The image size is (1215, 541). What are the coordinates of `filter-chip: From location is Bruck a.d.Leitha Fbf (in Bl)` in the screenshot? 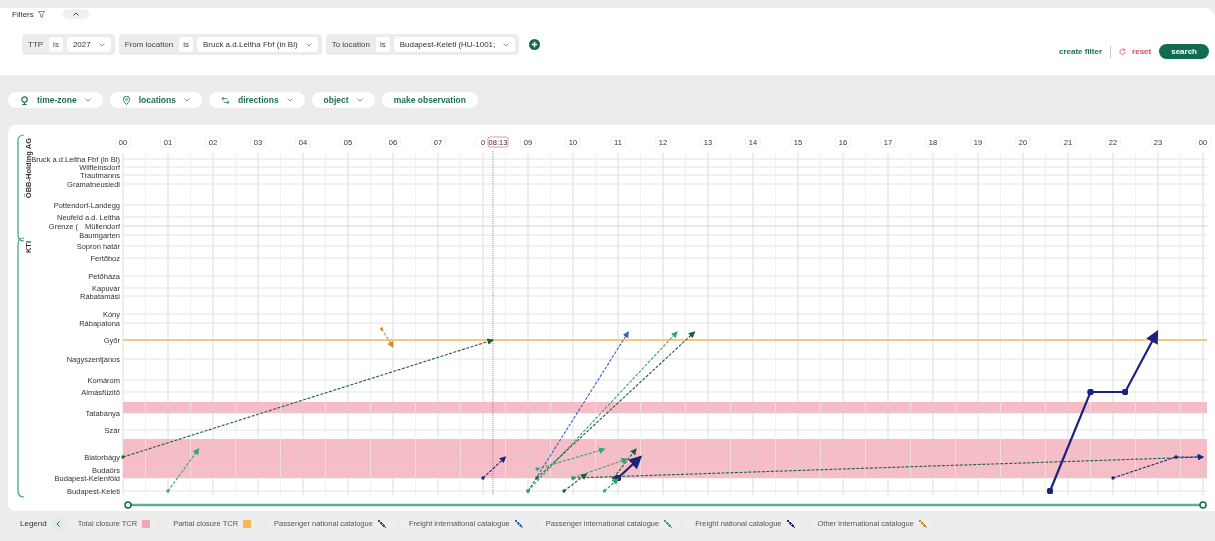 It's located at (220, 44).